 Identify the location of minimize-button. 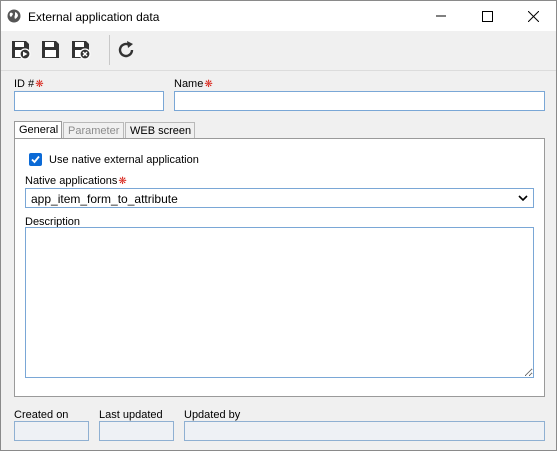
(441, 16).